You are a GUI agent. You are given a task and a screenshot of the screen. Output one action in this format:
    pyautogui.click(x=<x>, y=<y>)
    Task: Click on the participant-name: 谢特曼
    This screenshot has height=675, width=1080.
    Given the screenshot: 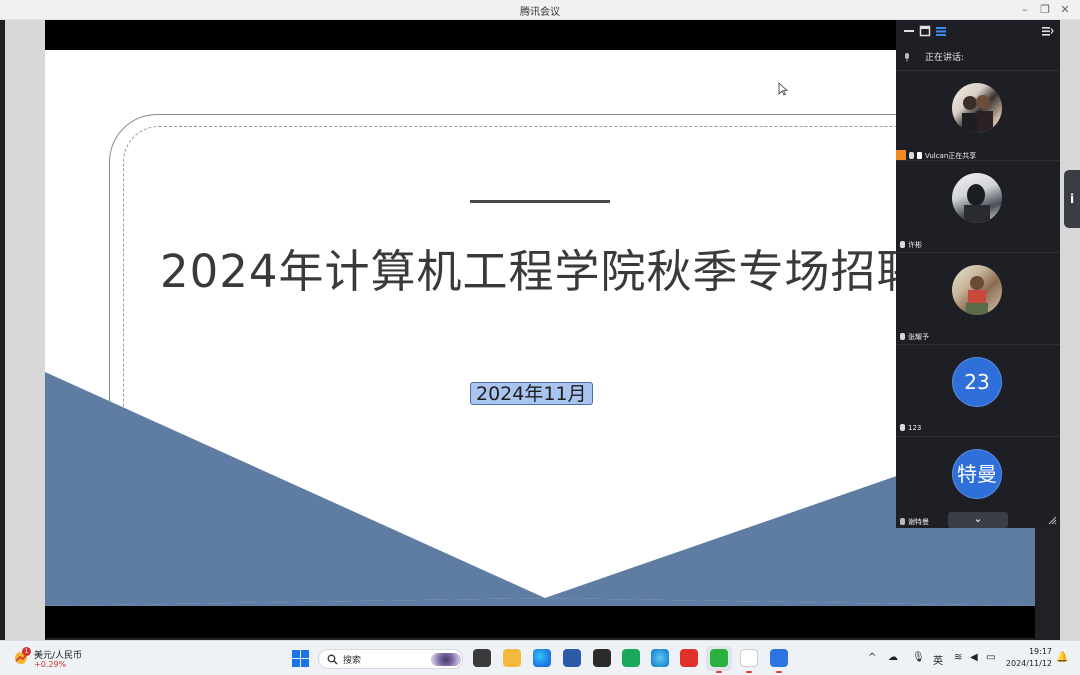 What is the action you would take?
    pyautogui.click(x=914, y=522)
    